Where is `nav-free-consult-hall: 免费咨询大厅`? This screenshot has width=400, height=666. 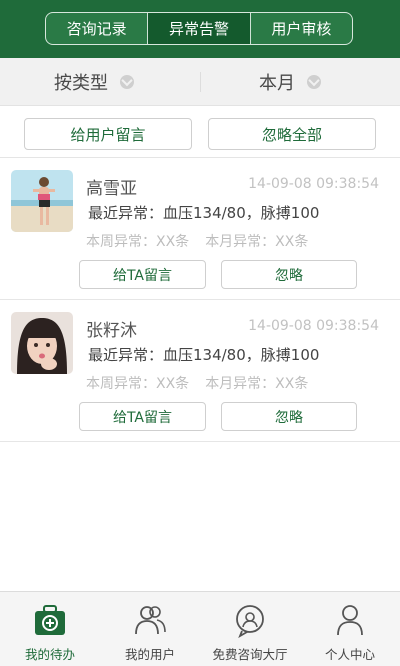
nav-free-consult-hall: 免费咨询大厅 is located at coordinates (250, 629).